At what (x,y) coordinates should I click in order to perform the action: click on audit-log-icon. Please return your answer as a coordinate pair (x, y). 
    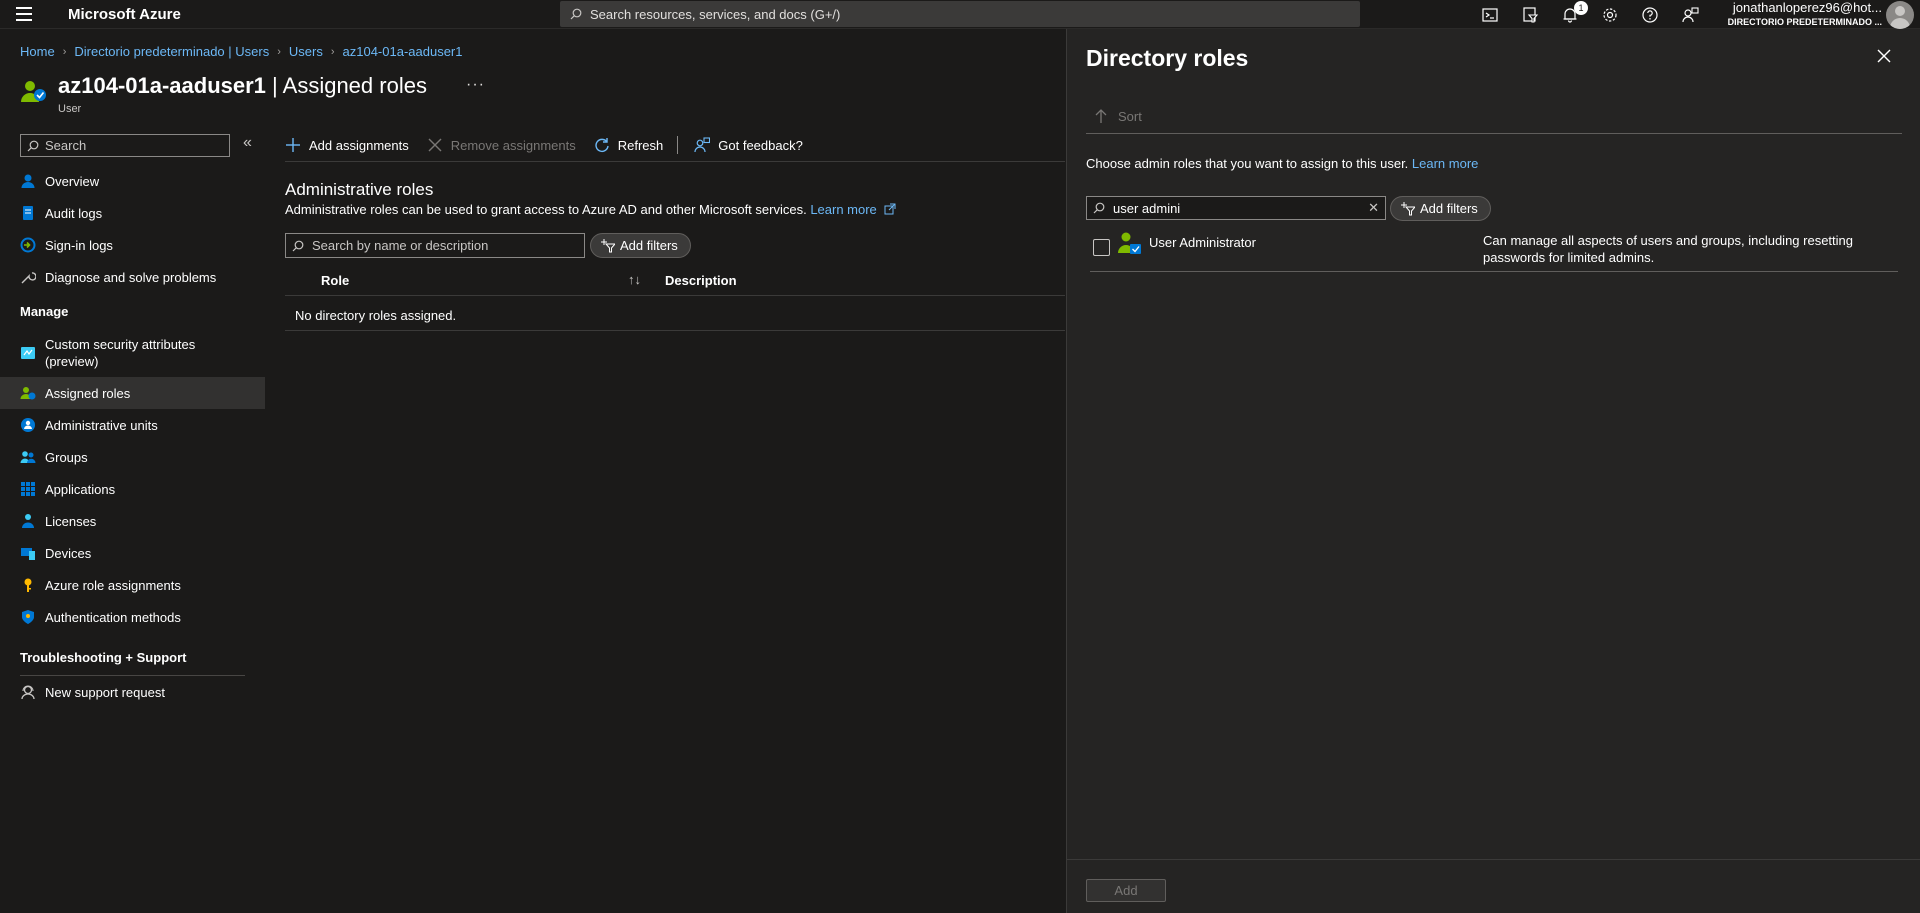
    Looking at the image, I should click on (28, 213).